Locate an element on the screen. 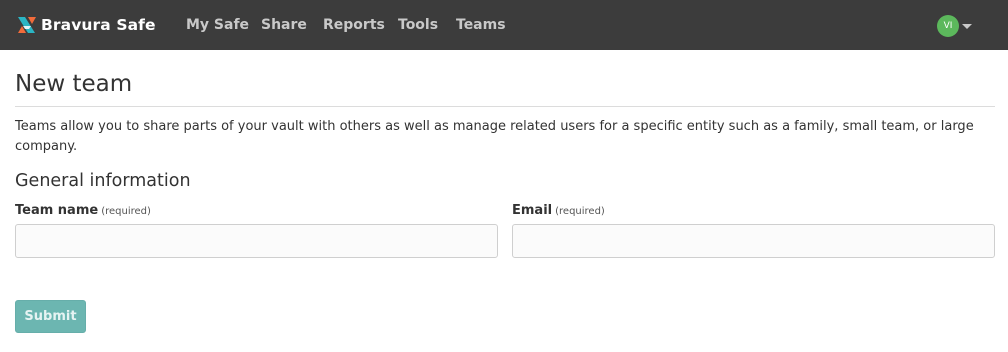 This screenshot has height=352, width=1008. nav-item-my-safe: My Safe is located at coordinates (217, 25).